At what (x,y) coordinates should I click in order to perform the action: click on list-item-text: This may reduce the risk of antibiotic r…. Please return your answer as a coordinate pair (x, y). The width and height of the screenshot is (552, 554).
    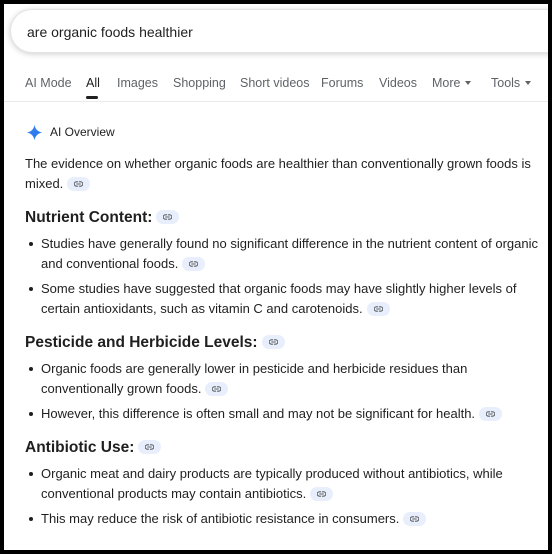
    Looking at the image, I should click on (220, 518).